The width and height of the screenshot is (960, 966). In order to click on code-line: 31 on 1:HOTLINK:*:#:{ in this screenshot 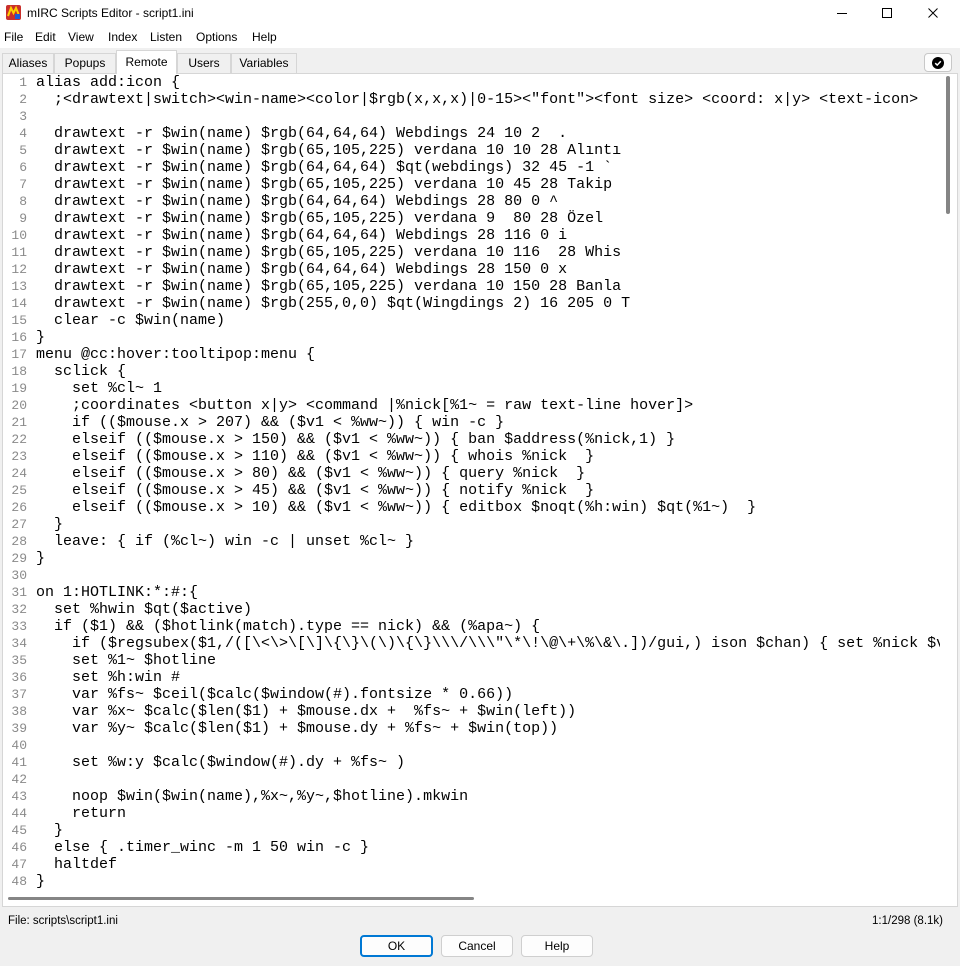, I will do `click(471, 592)`.